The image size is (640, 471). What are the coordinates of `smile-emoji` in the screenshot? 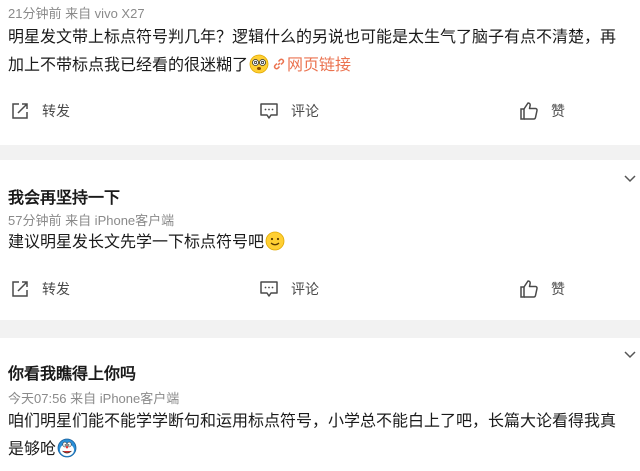 It's located at (275, 241).